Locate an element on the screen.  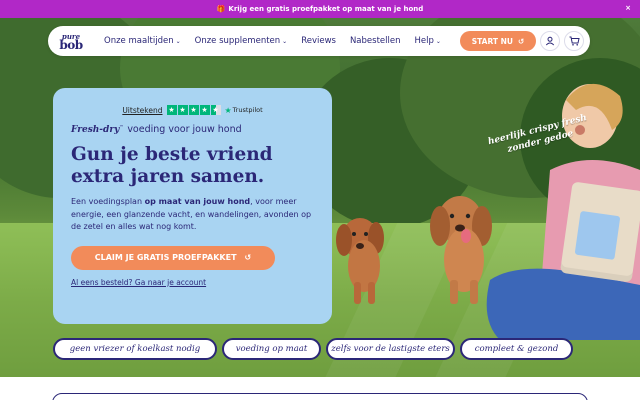
trustpilot-label: Trustpilot is located at coordinates (247, 110).